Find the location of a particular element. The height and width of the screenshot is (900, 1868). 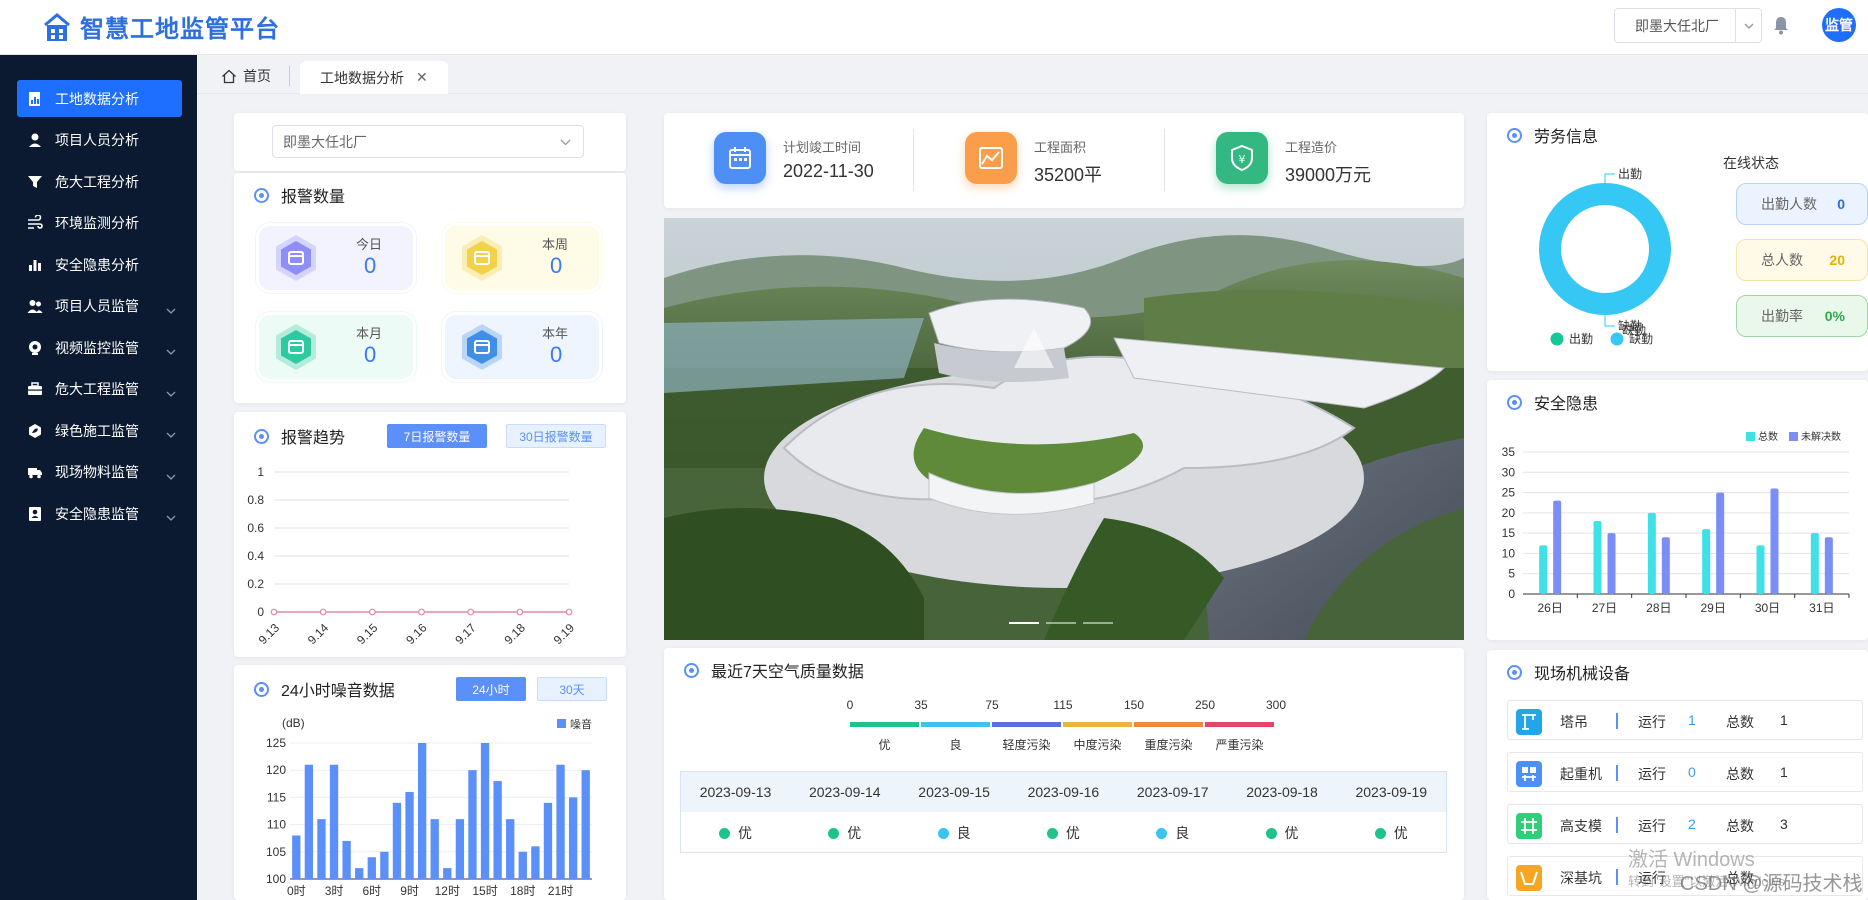

aq-level-label: 严重污染 is located at coordinates (1239, 745).